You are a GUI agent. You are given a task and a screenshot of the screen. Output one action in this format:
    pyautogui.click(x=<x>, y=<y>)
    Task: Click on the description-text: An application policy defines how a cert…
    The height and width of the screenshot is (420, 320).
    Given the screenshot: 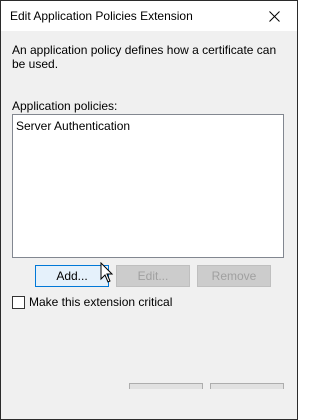 What is the action you would take?
    pyautogui.click(x=144, y=57)
    